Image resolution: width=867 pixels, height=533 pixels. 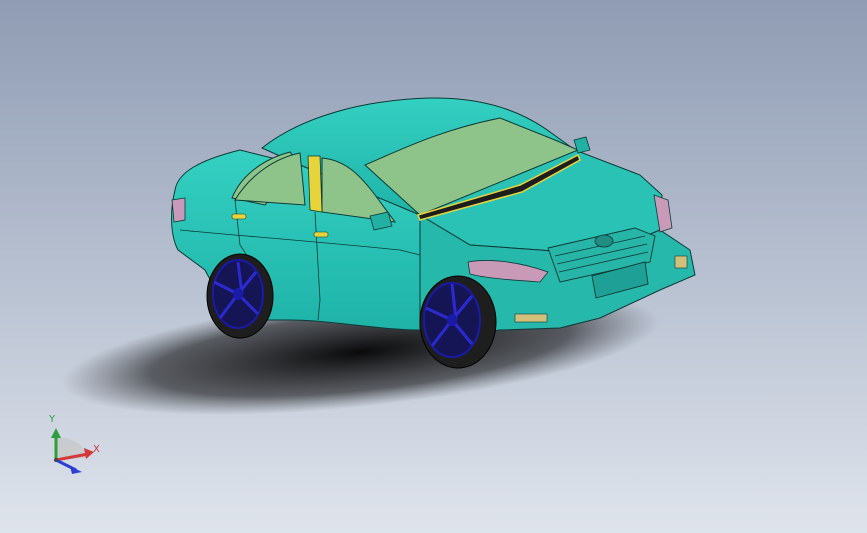 I want to click on fog-light-right, so click(x=681, y=262).